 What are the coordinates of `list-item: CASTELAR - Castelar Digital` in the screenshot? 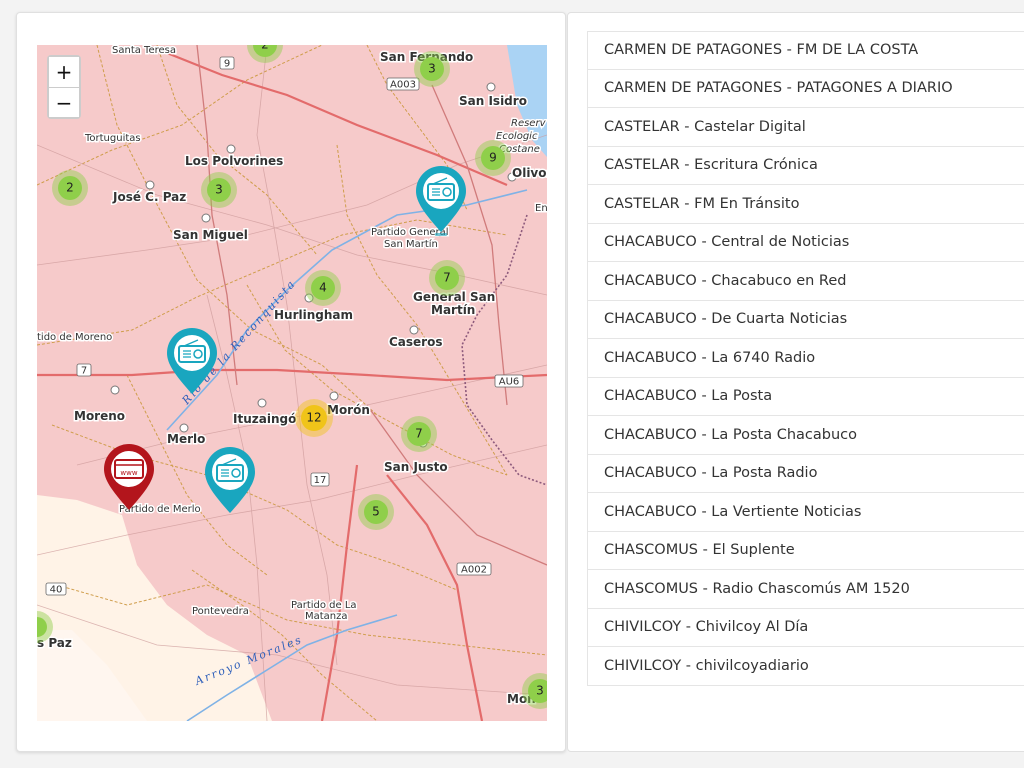 It's located at (806, 127).